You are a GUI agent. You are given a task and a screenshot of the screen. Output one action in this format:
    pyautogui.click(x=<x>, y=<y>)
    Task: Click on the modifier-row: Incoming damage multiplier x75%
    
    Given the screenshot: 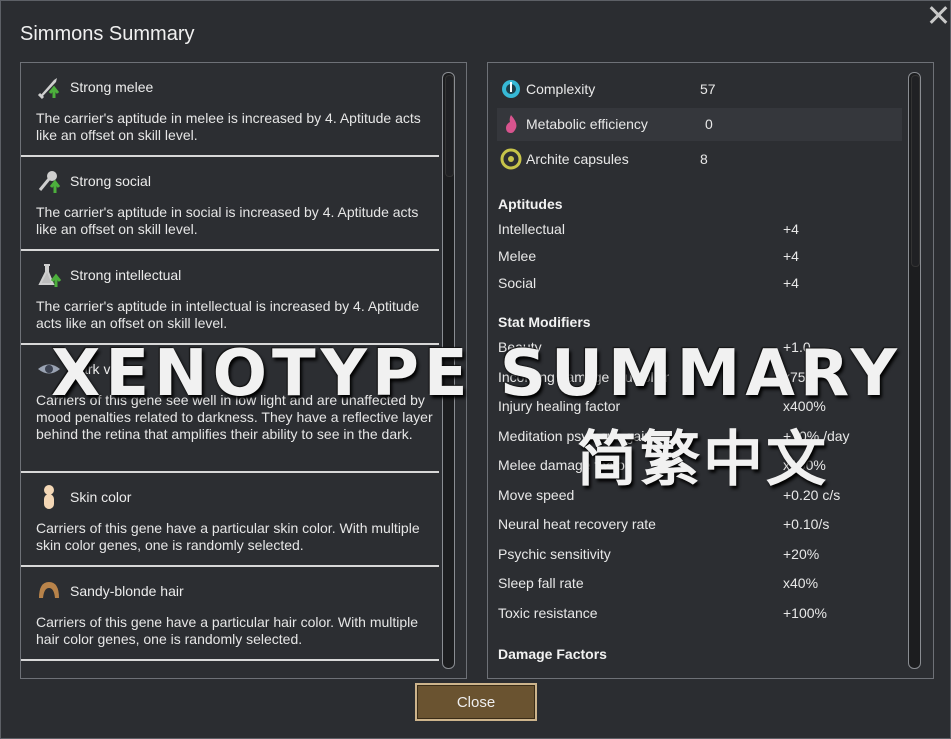 What is the action you would take?
    pyautogui.click(x=698, y=378)
    